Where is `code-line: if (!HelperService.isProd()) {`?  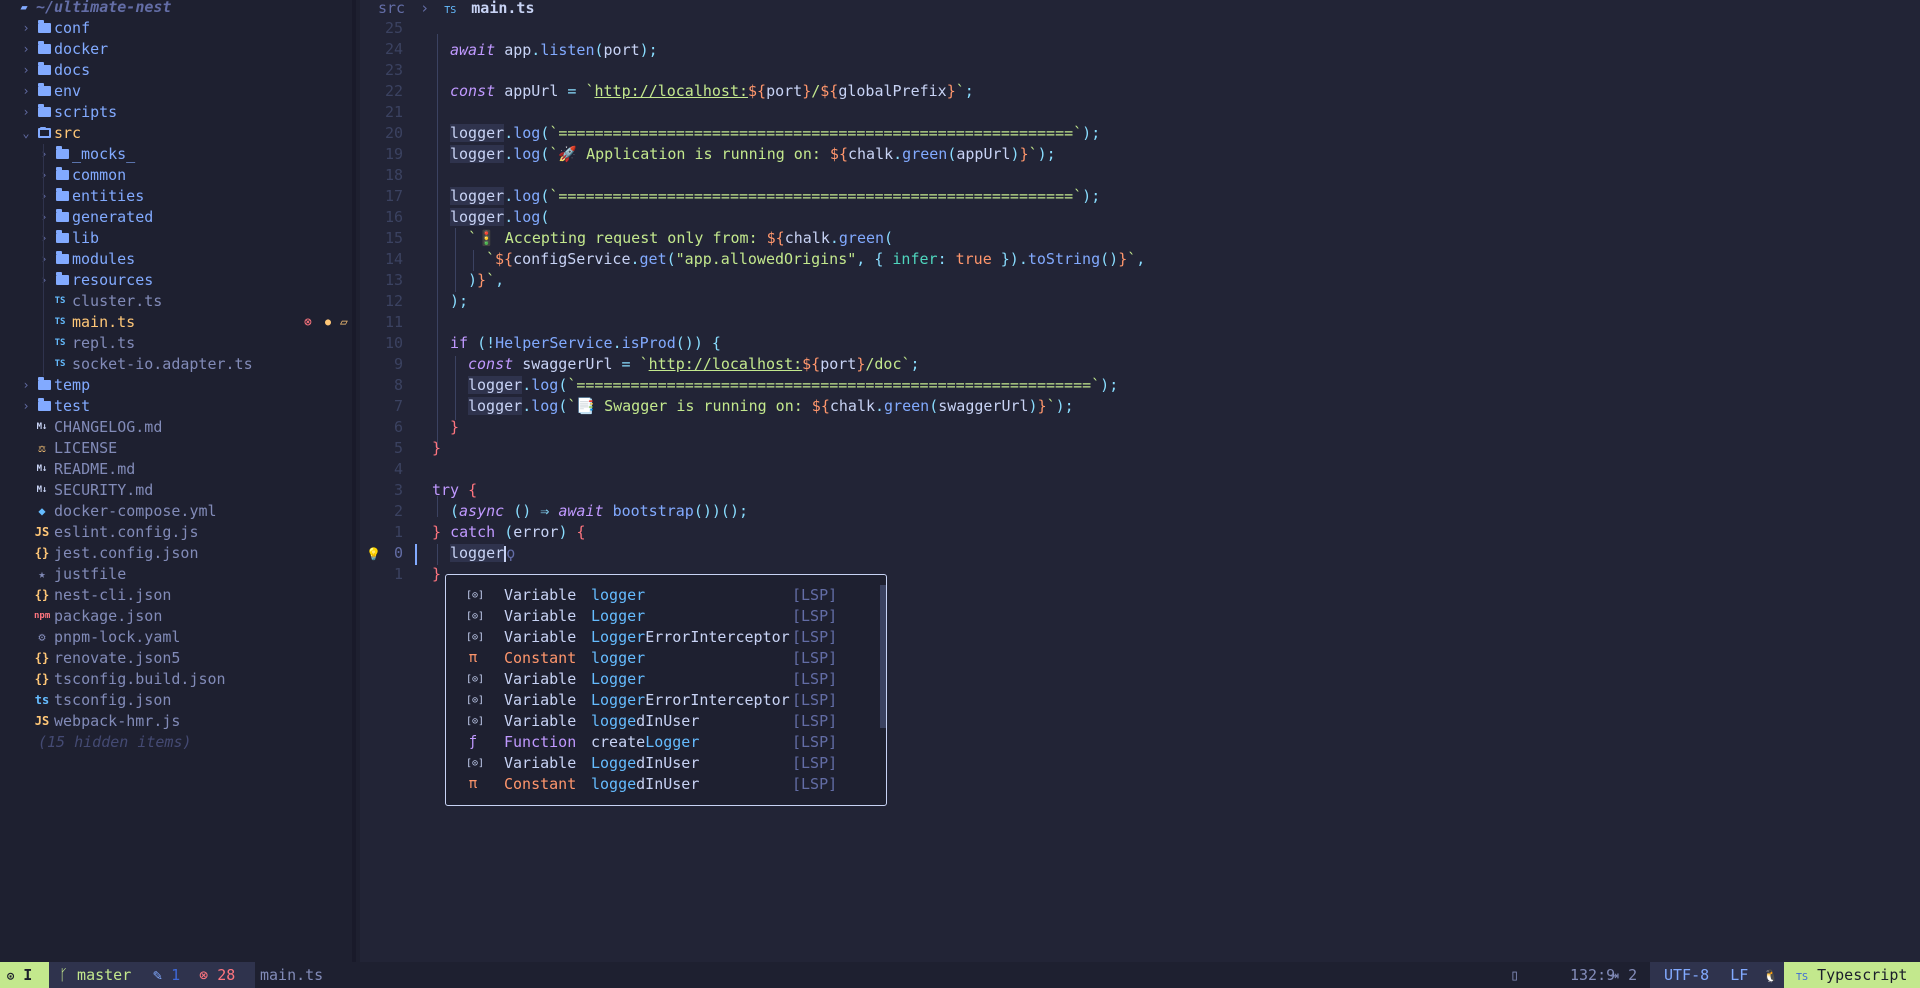 code-line: if (!HelperService.isProd()) { is located at coordinates (585, 343).